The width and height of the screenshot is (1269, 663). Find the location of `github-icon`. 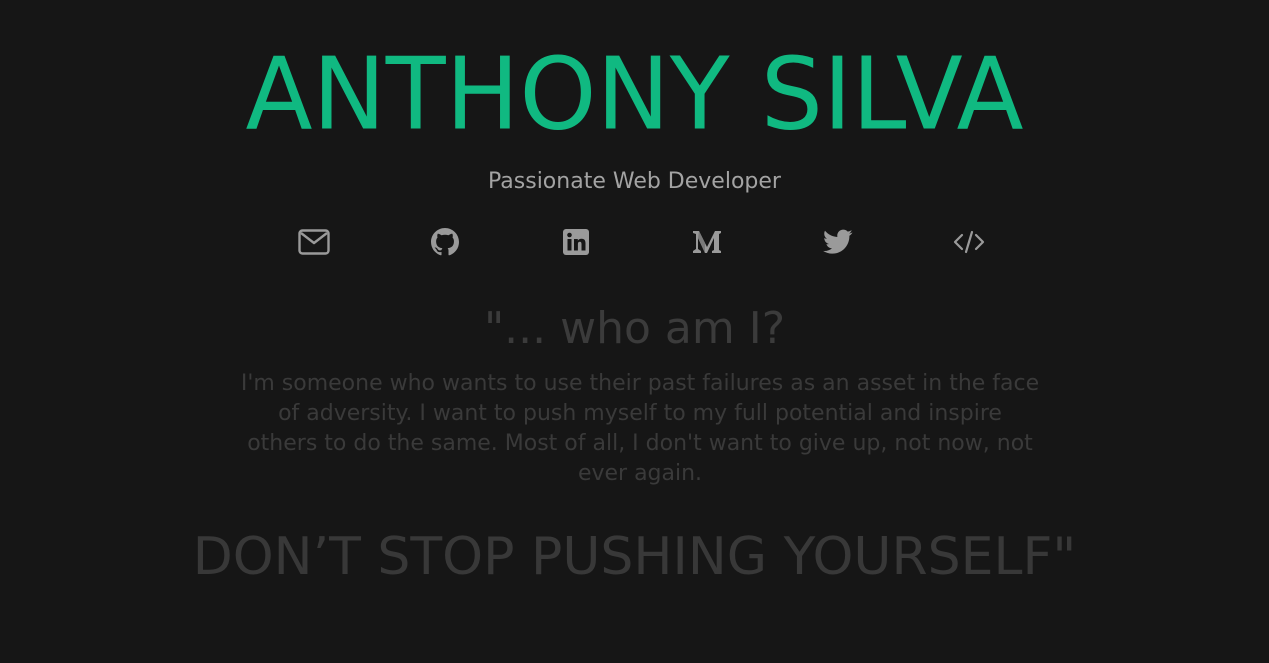

github-icon is located at coordinates (445, 242).